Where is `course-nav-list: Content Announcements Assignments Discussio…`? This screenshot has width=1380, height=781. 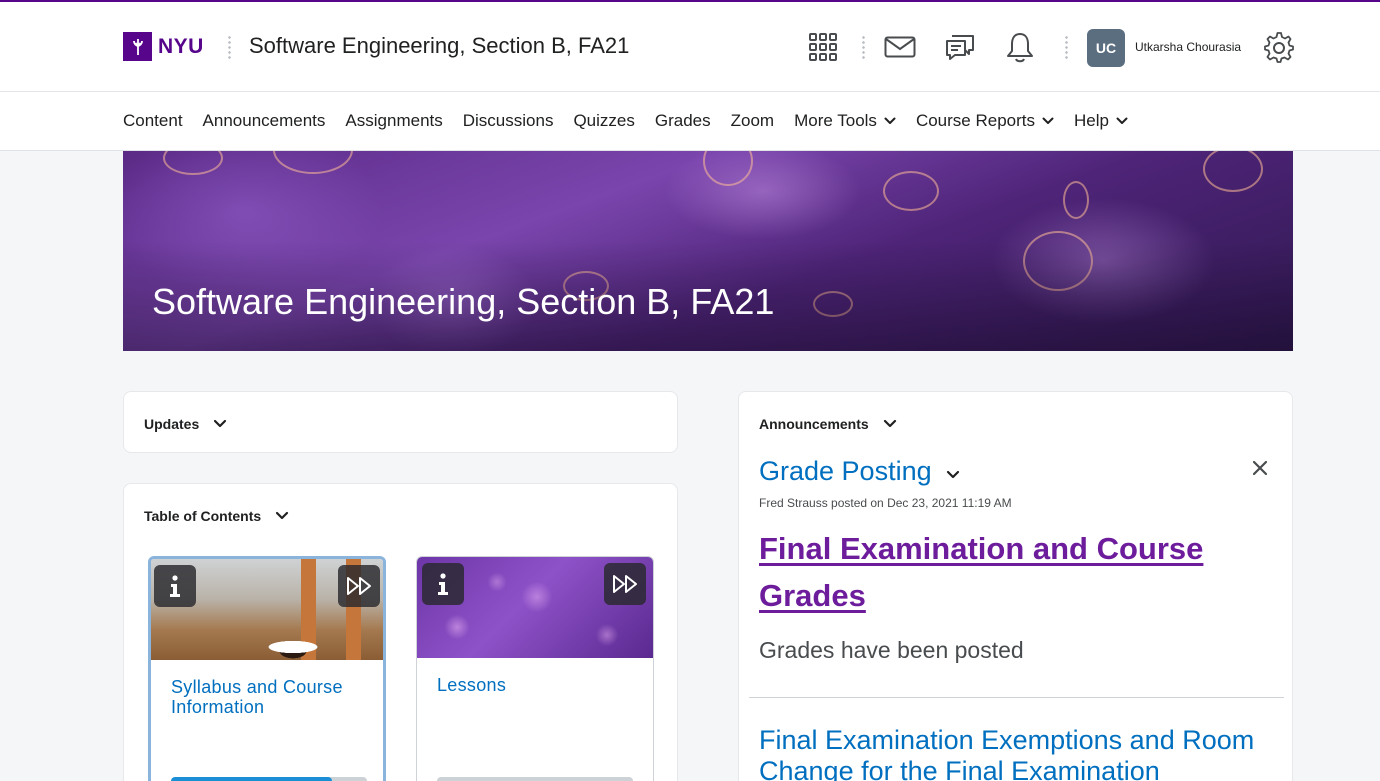 course-nav-list: Content Announcements Assignments Discussio… is located at coordinates (635, 121).